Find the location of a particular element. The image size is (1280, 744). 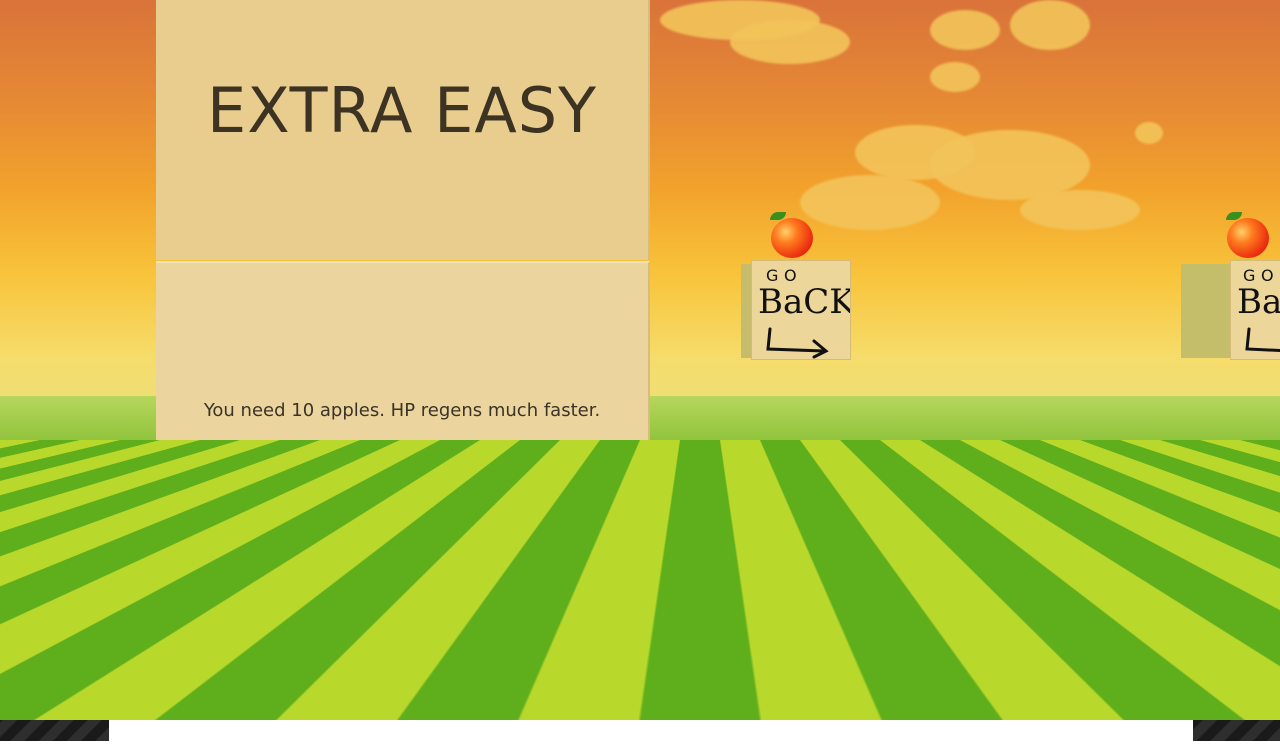

go-back-sign: G O BaCK is located at coordinates (801, 310).